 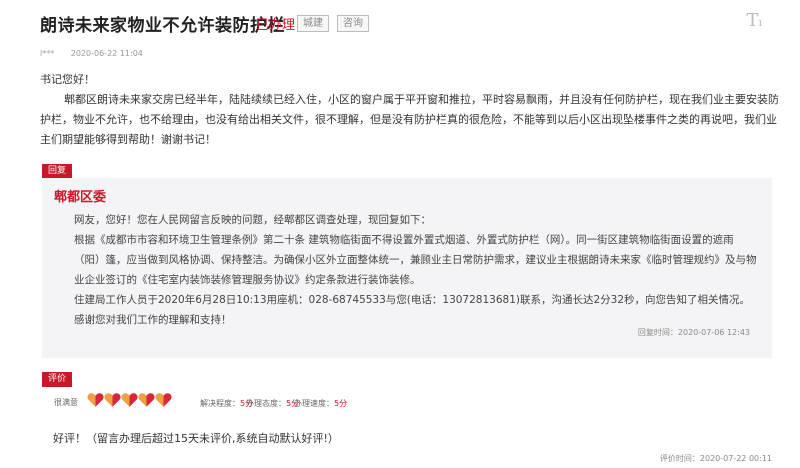 What do you see at coordinates (693, 332) in the screenshot?
I see `reply-time: 回复时间：2020-07-06 12:43` at bounding box center [693, 332].